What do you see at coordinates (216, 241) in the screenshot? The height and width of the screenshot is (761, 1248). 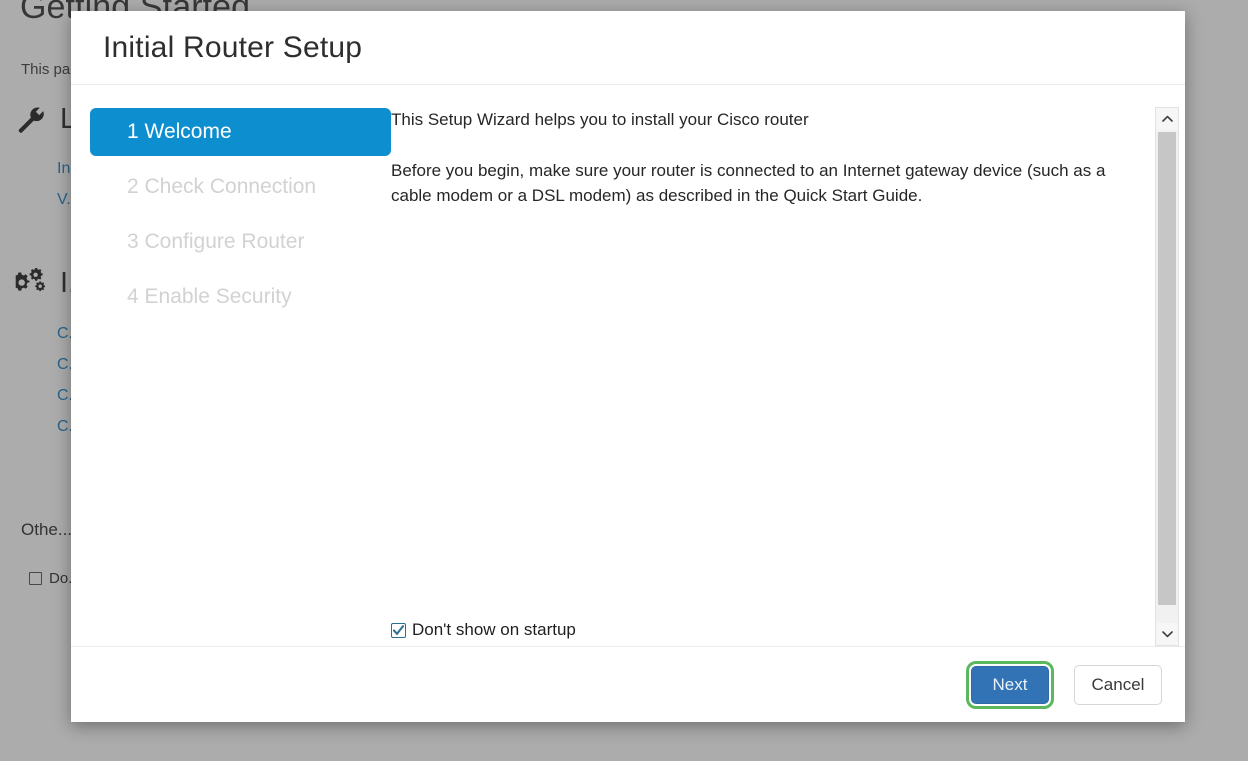 I see `wizard-step-label: 3 Configure Router` at bounding box center [216, 241].